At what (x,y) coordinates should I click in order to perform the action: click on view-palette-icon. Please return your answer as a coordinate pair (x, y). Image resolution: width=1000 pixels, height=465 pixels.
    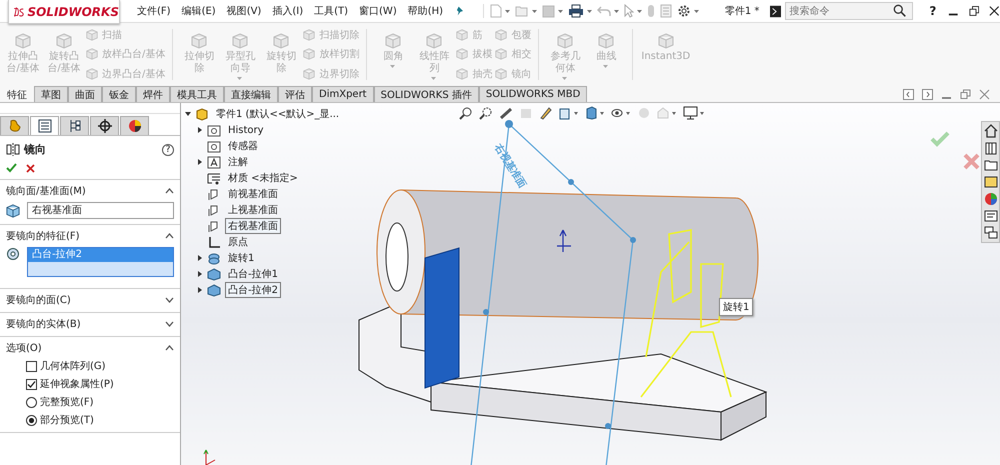
    Looking at the image, I should click on (991, 182).